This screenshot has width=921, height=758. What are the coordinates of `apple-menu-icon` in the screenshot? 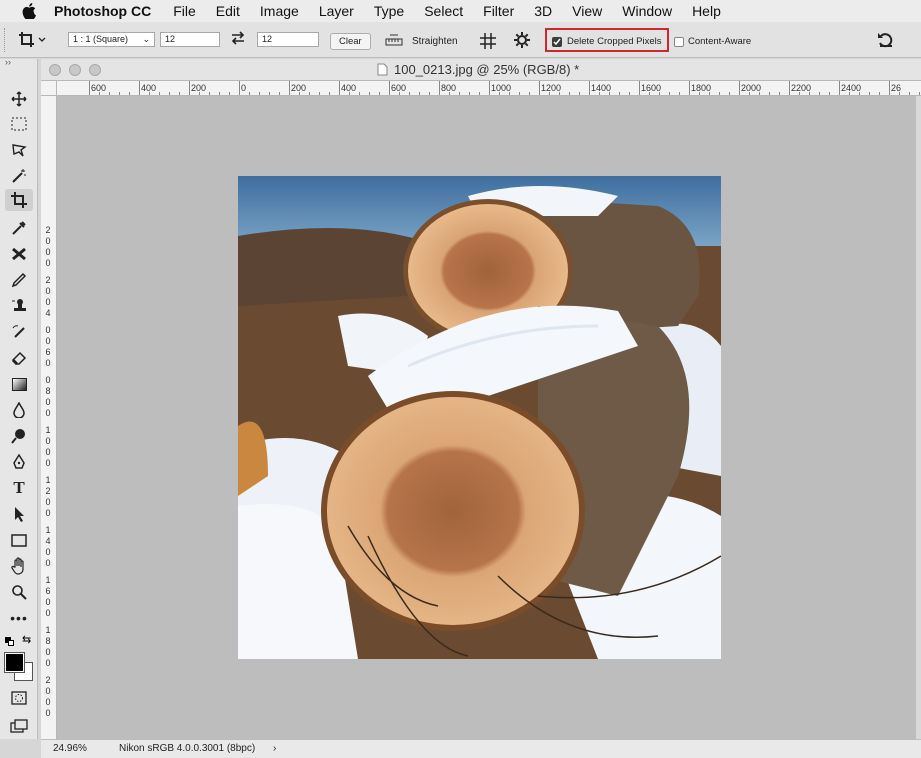 It's located at (29, 11).